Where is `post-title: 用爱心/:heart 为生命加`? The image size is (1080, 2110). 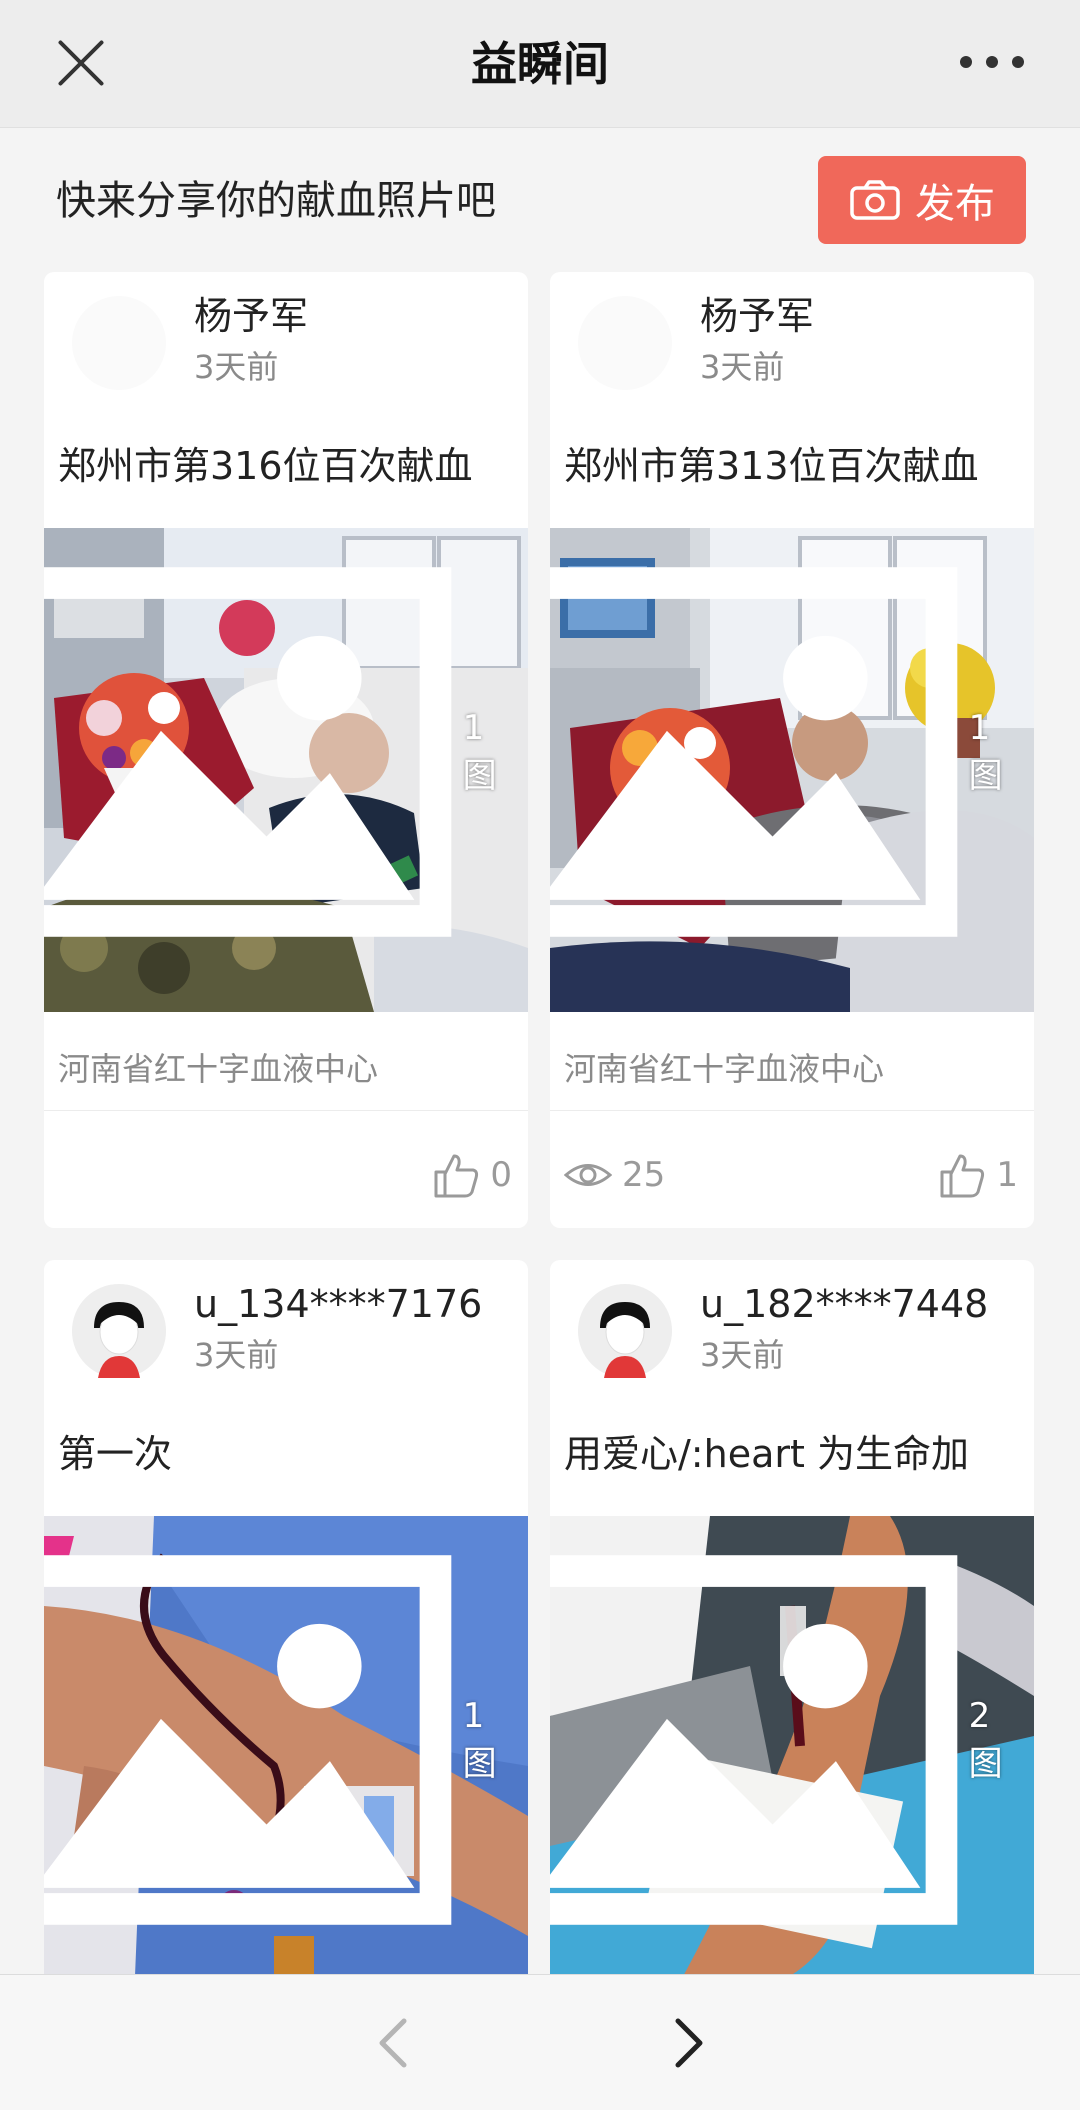
post-title: 用爱心/:heart 为生命加 is located at coordinates (794, 1454).